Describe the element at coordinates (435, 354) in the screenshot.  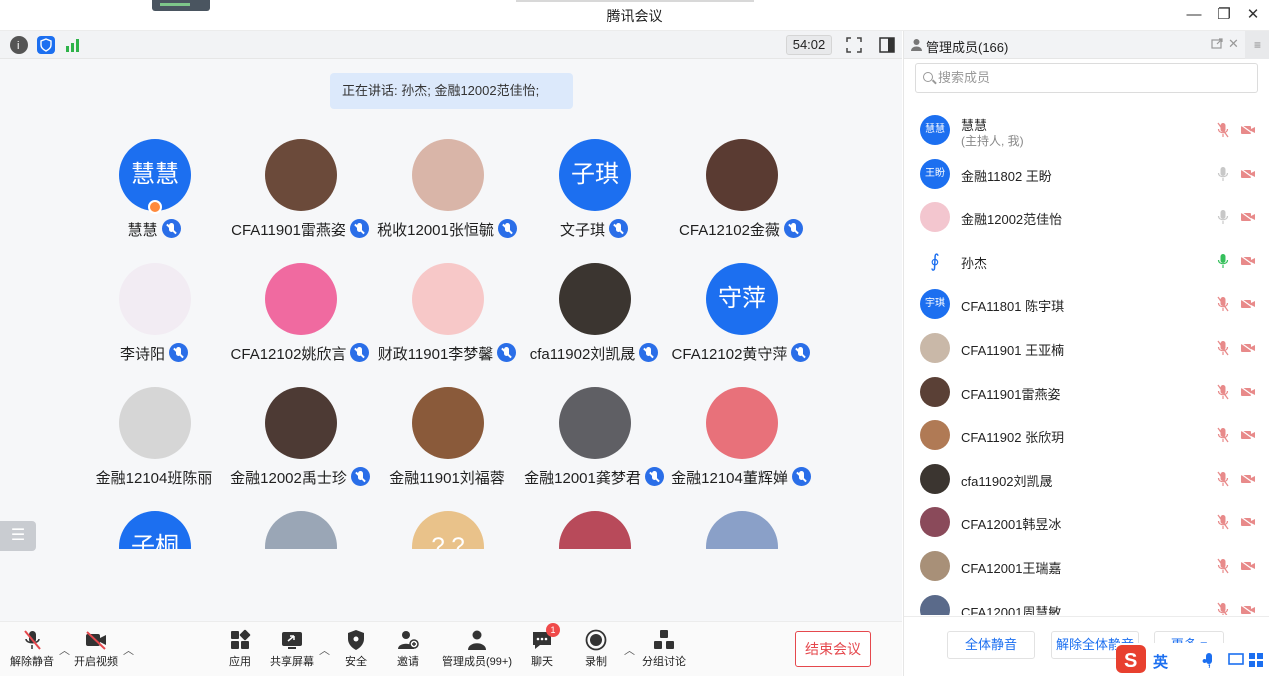
I see `participant-name: 财政11901李梦馨` at that location.